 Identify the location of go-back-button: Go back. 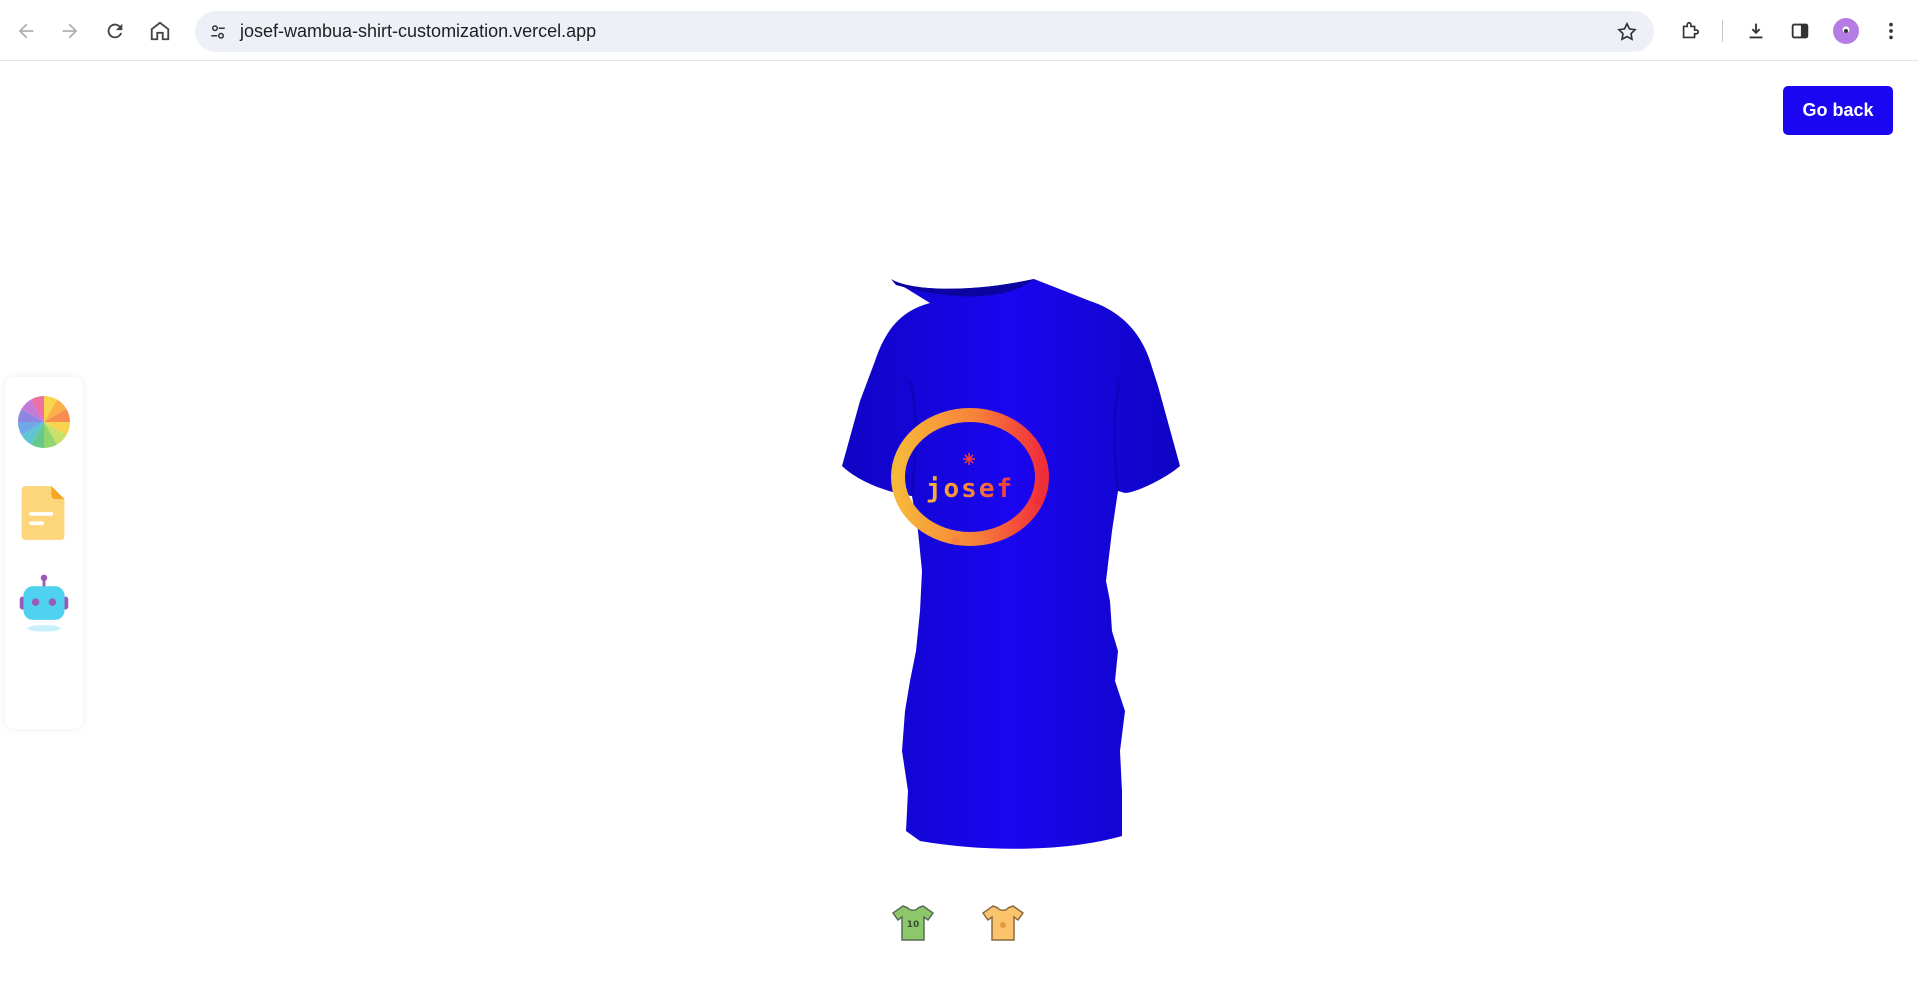
(1838, 110).